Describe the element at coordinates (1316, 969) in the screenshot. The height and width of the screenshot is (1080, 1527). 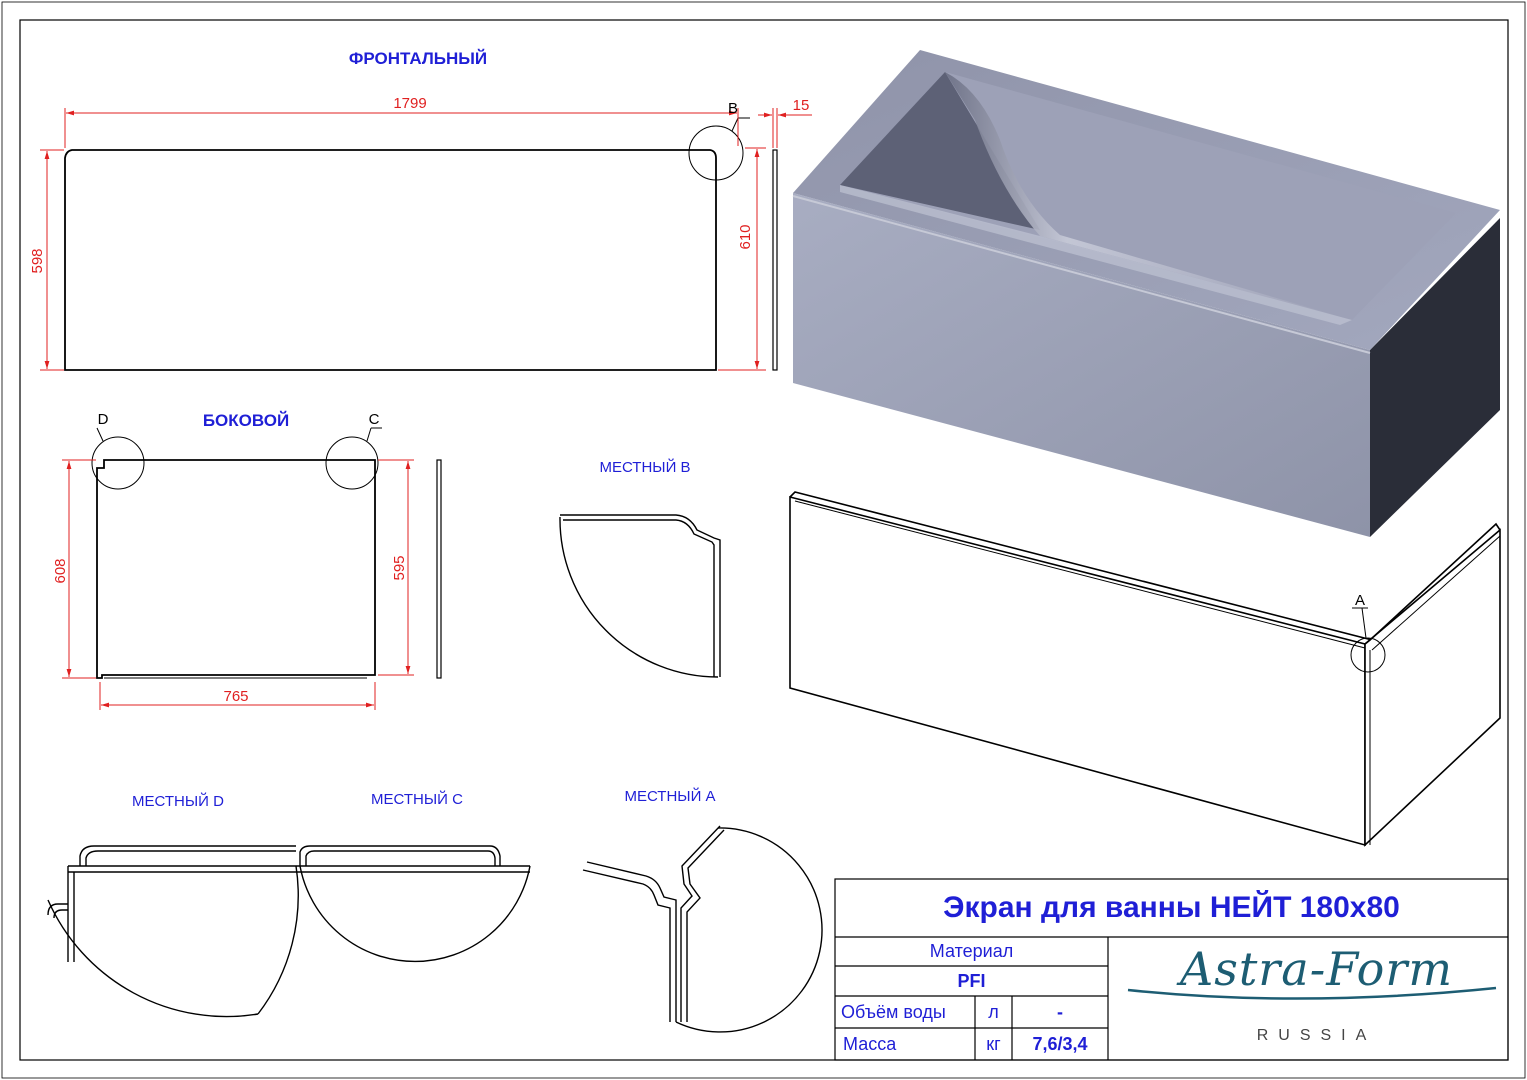
I see `company-logo: Astra-Form` at that location.